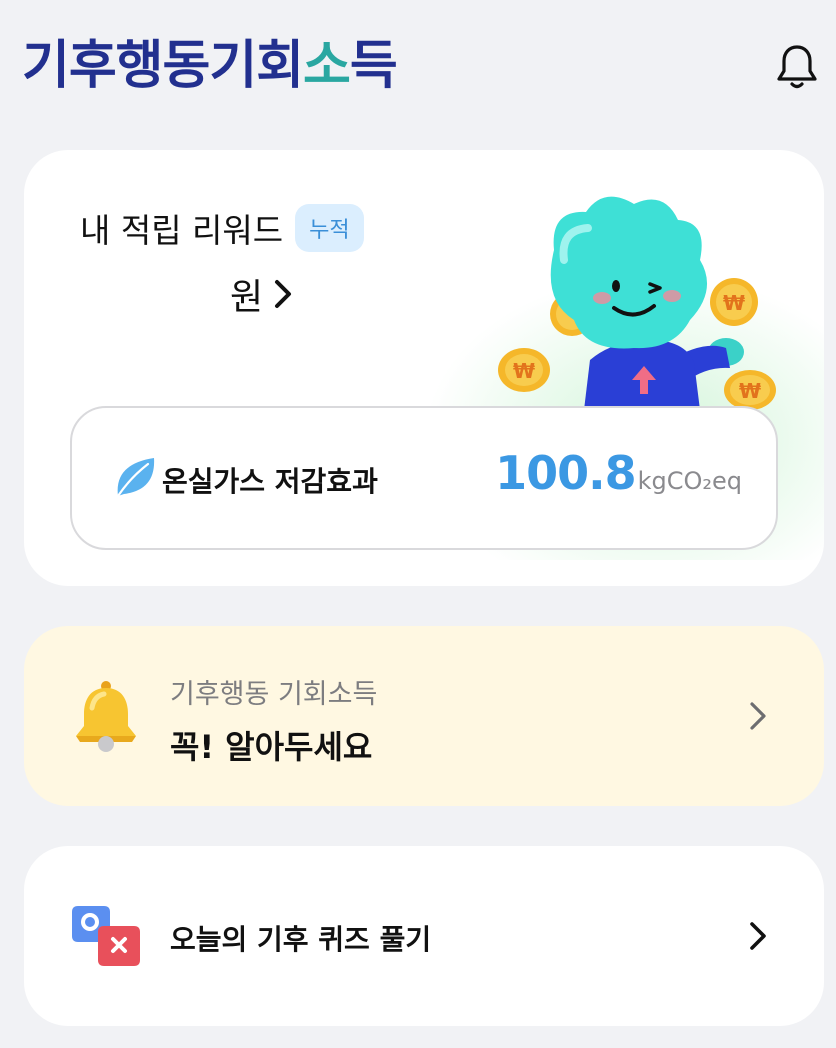  I want to click on notification-button, so click(797, 67).